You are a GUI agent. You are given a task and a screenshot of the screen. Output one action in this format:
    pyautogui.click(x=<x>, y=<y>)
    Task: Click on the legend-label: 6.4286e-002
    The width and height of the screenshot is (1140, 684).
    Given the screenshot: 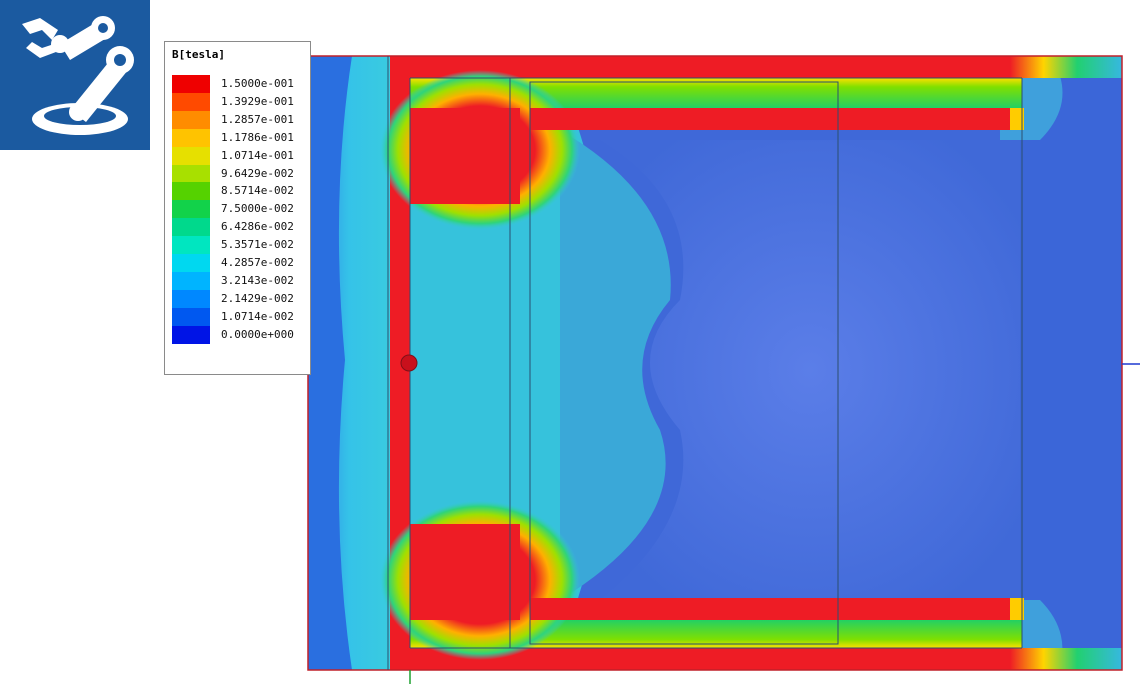 What is the action you would take?
    pyautogui.click(x=257, y=227)
    